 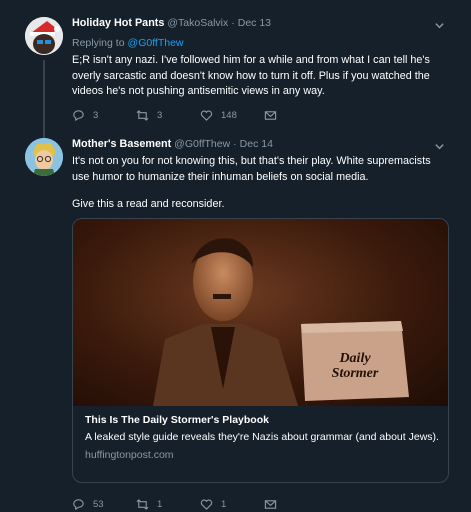 I want to click on retweet-count: 1, so click(x=160, y=504).